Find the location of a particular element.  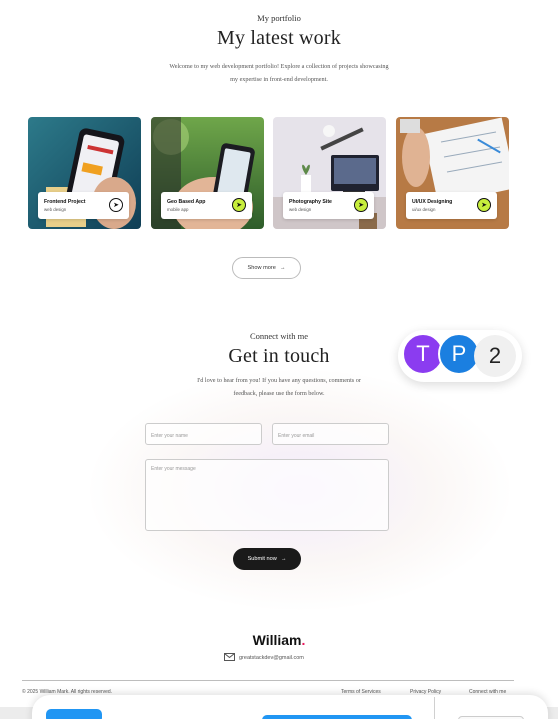

mail-icon is located at coordinates (229, 658).